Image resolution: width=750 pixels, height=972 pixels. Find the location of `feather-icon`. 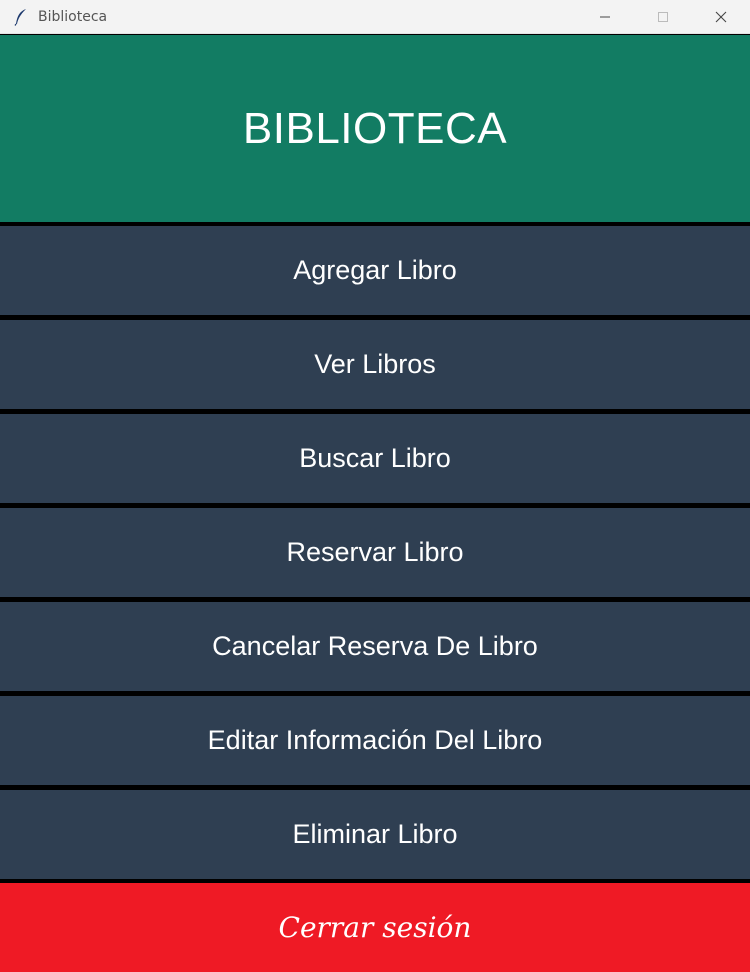

feather-icon is located at coordinates (21, 17).